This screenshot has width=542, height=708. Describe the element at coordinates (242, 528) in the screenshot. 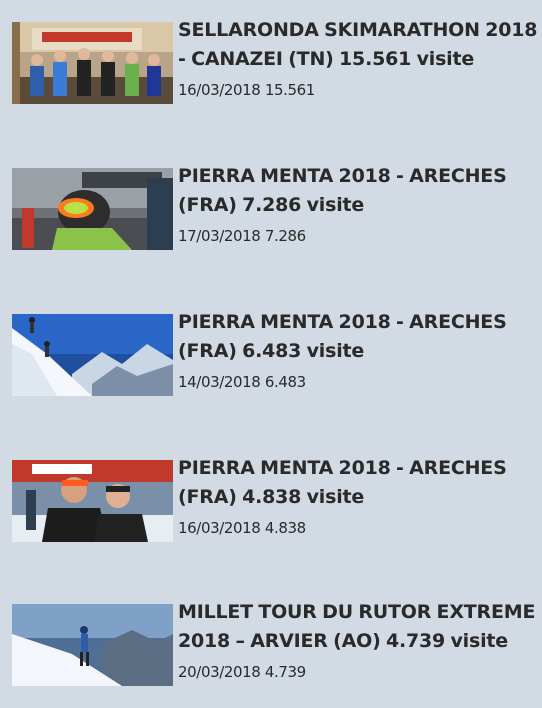

I see `article-meta: 16/03/2018 4.838` at that location.